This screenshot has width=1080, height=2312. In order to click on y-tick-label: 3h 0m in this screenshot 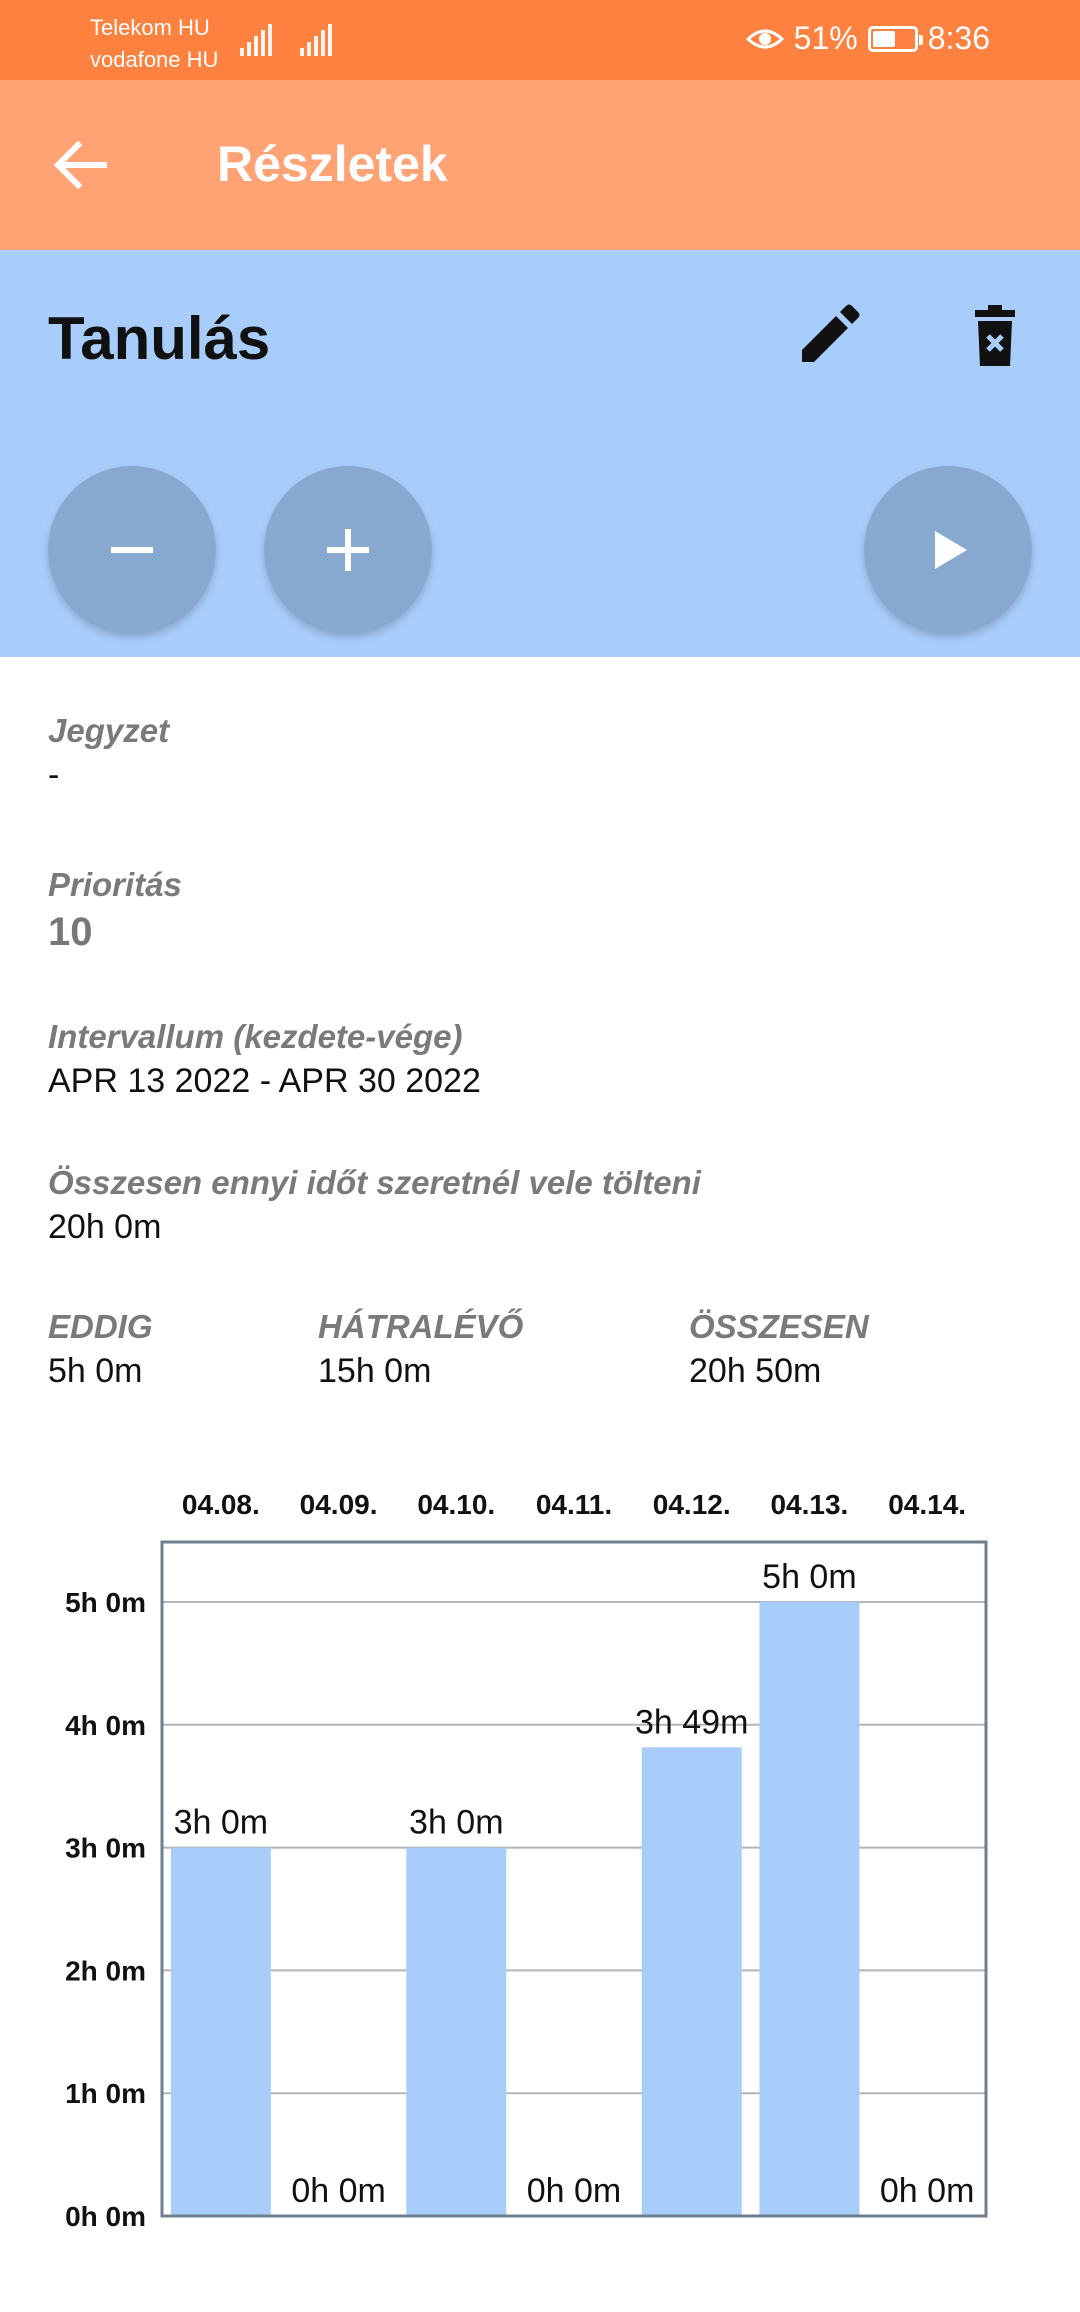, I will do `click(105, 1848)`.